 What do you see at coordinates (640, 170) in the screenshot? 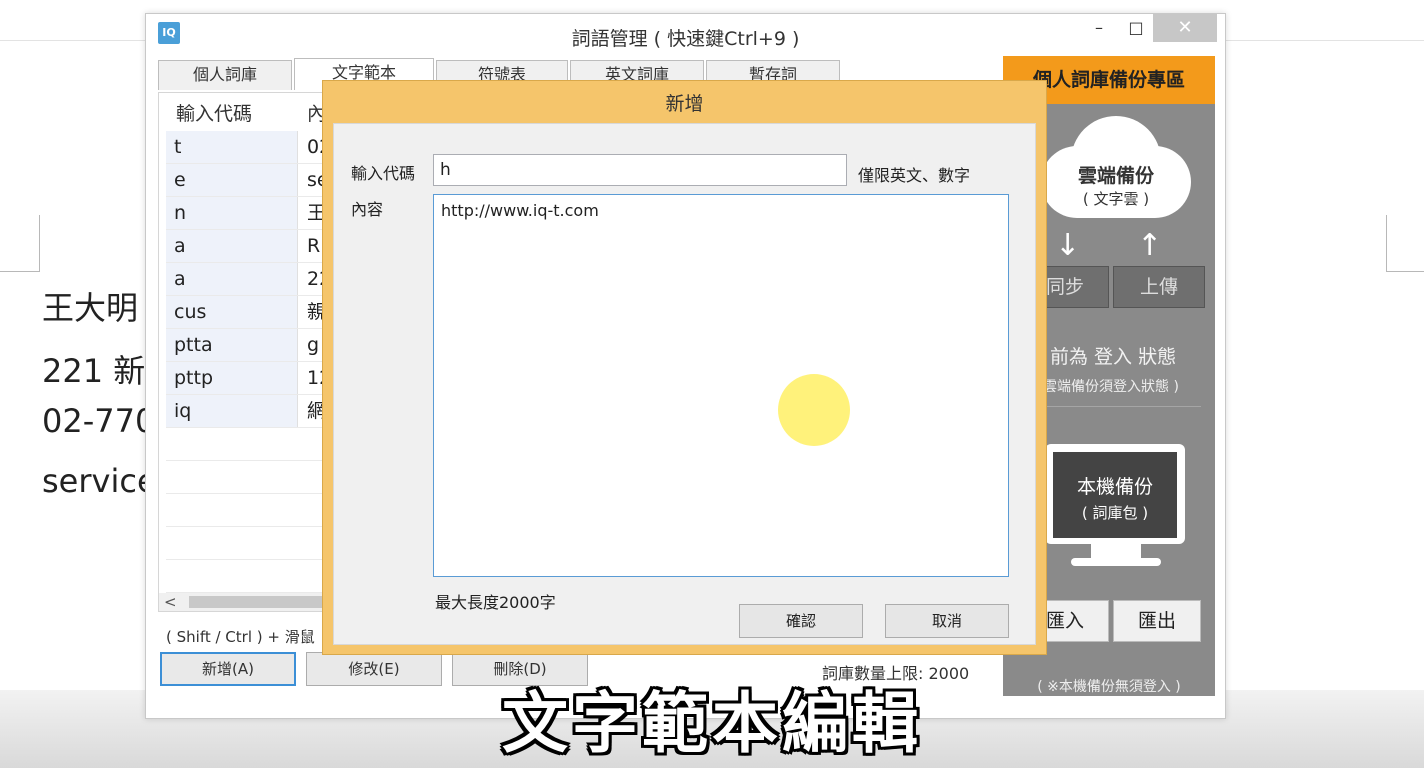
I see `code-input: h` at bounding box center [640, 170].